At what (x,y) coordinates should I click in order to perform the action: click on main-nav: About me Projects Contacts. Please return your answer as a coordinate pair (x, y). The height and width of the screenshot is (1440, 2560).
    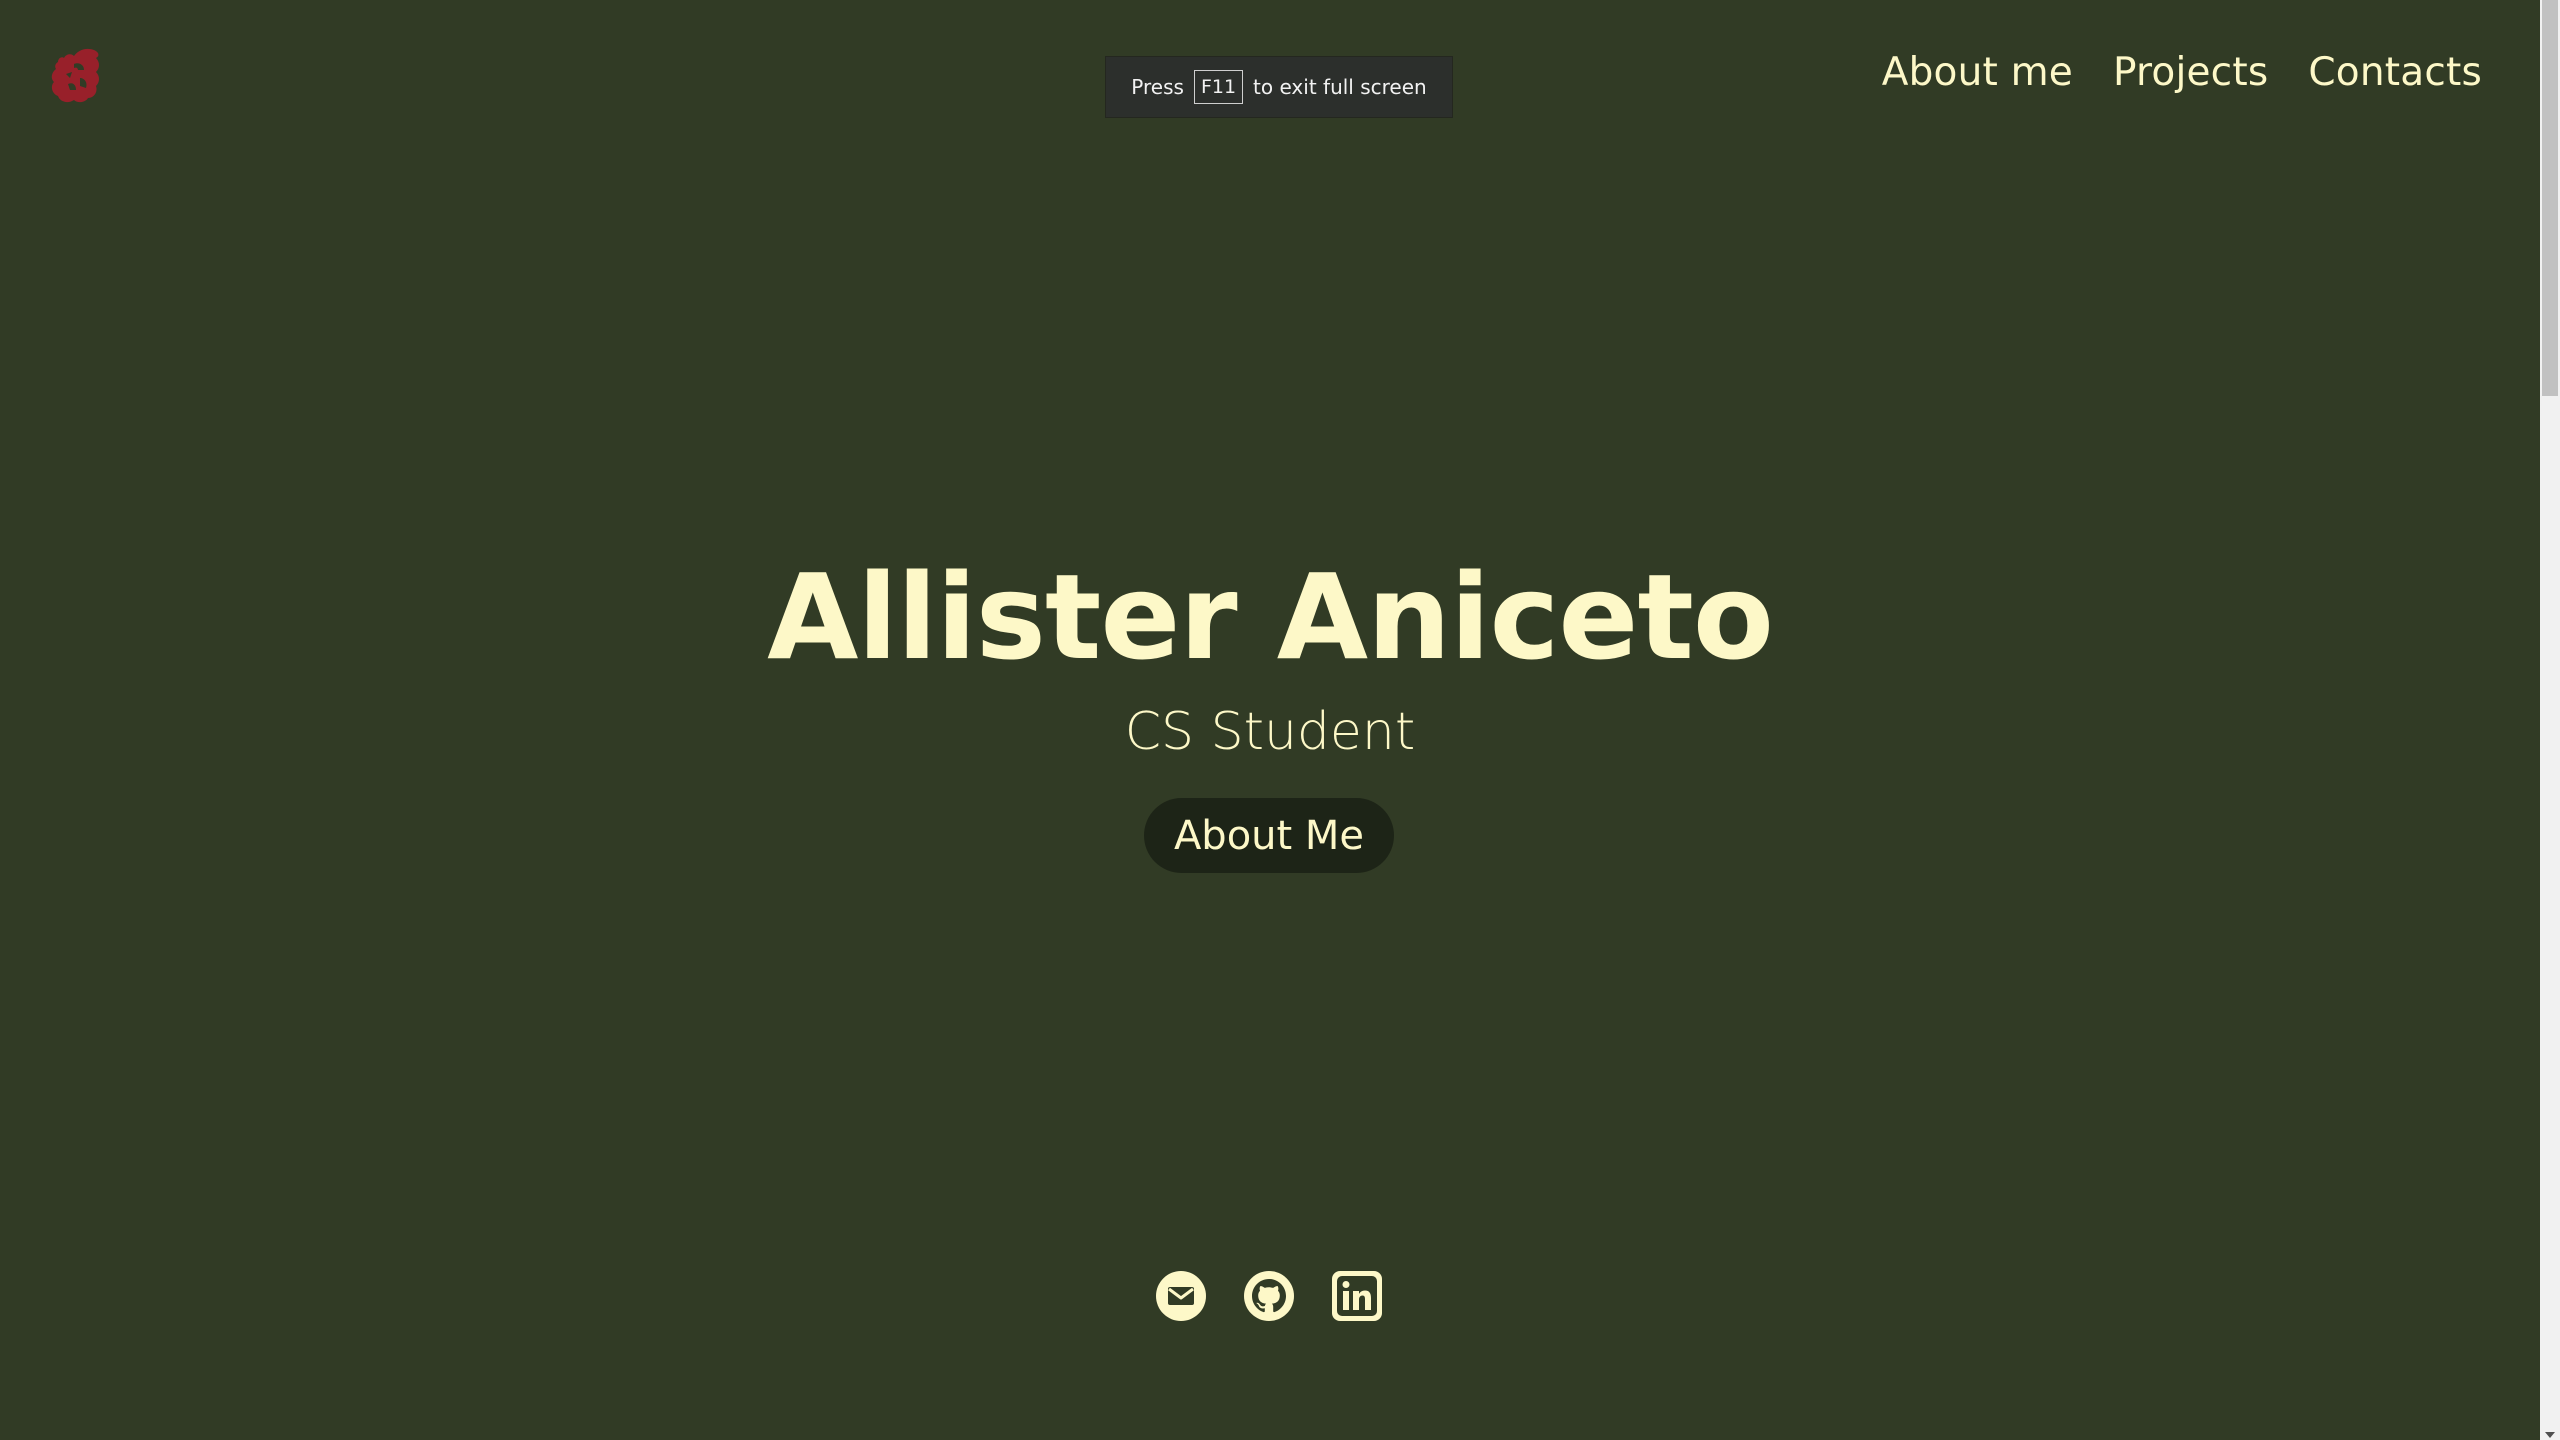
    Looking at the image, I should click on (2182, 72).